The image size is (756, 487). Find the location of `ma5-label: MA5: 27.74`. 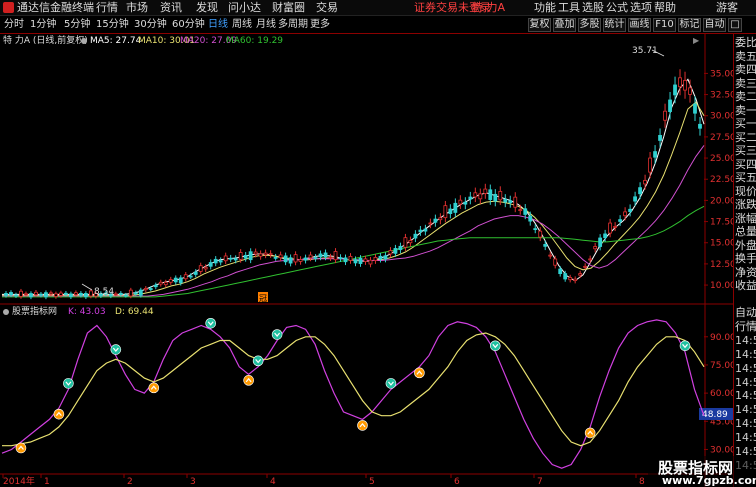

ma5-label: MA5: 27.74 is located at coordinates (116, 41).